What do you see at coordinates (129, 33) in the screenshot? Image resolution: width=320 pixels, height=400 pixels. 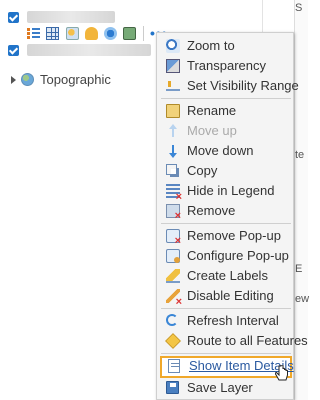 I see `save-icon` at bounding box center [129, 33].